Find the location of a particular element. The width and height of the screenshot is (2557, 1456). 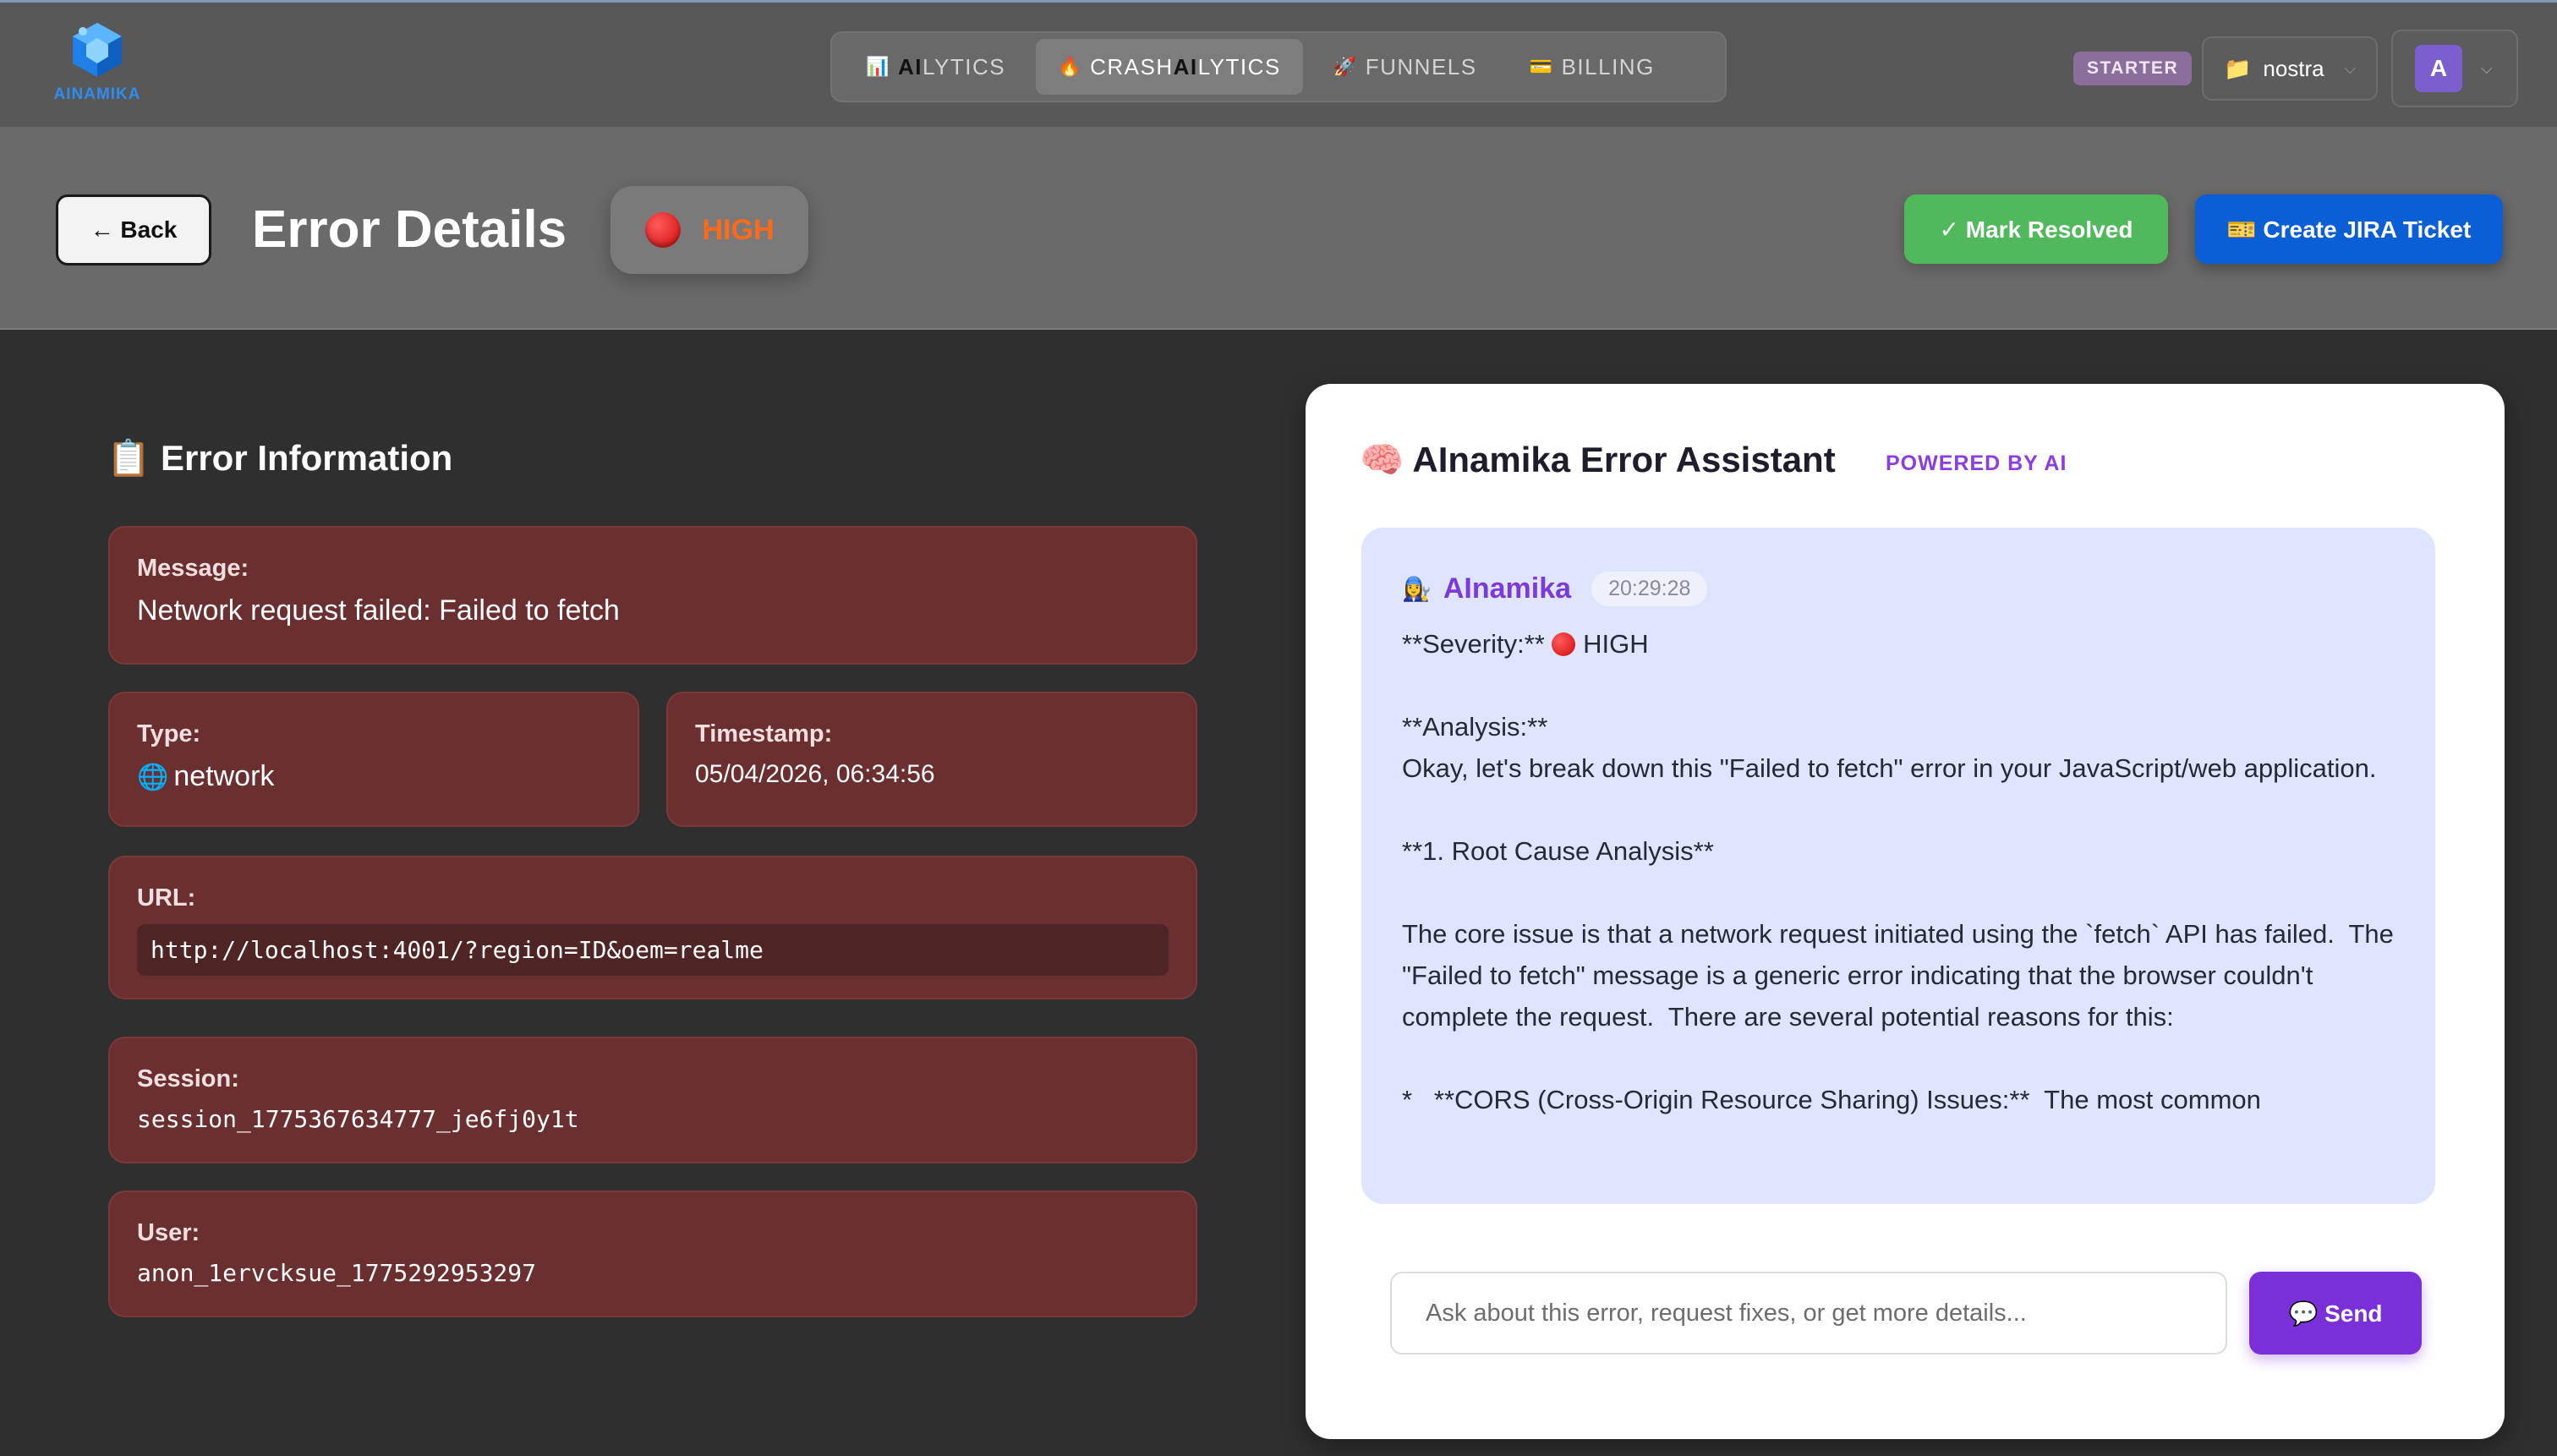

timestamp-card: Timestamp: 05/04/2026, 06:34:56 is located at coordinates (931, 760).